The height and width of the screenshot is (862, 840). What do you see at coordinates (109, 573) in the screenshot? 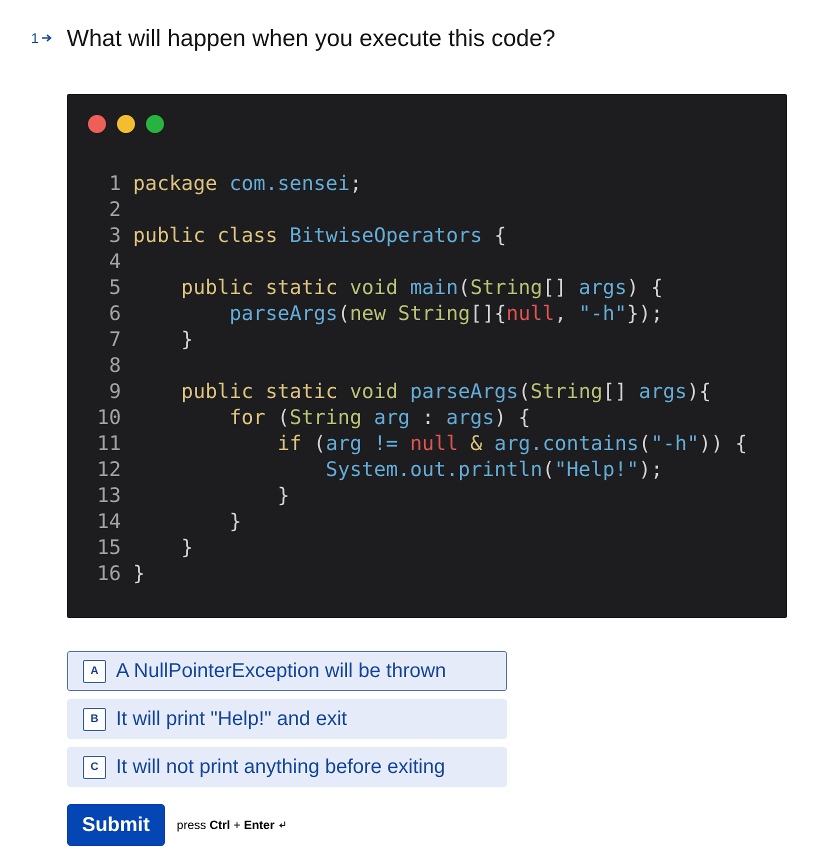
I see `line-number: 16` at bounding box center [109, 573].